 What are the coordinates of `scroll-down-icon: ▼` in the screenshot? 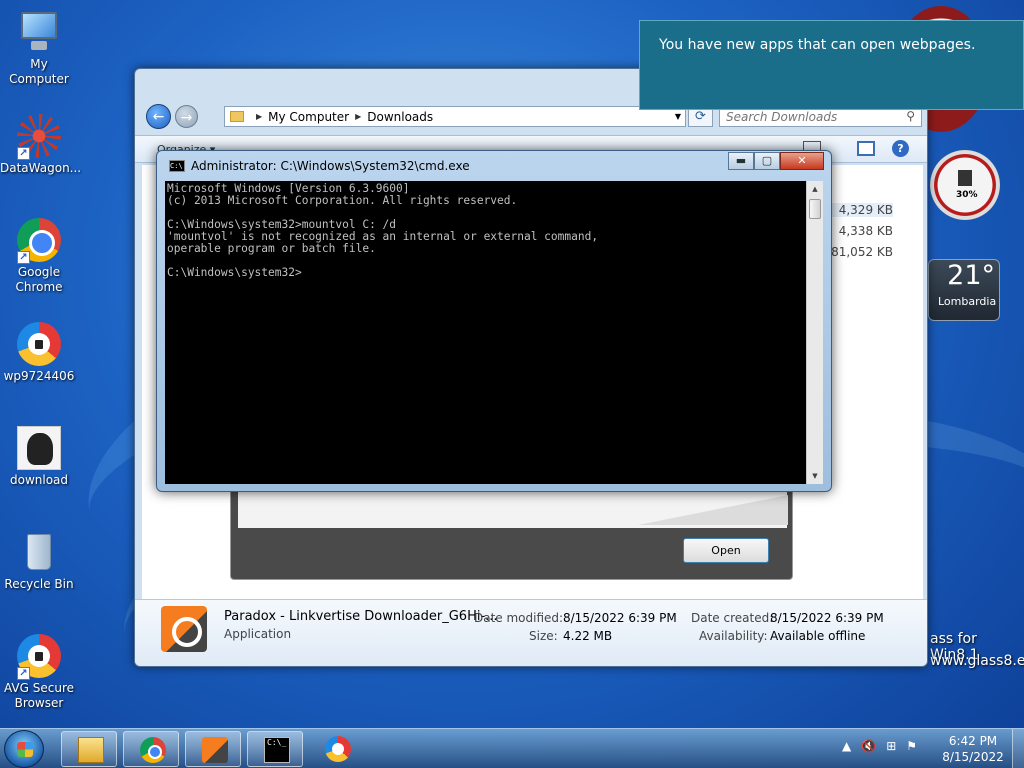 It's located at (815, 476).